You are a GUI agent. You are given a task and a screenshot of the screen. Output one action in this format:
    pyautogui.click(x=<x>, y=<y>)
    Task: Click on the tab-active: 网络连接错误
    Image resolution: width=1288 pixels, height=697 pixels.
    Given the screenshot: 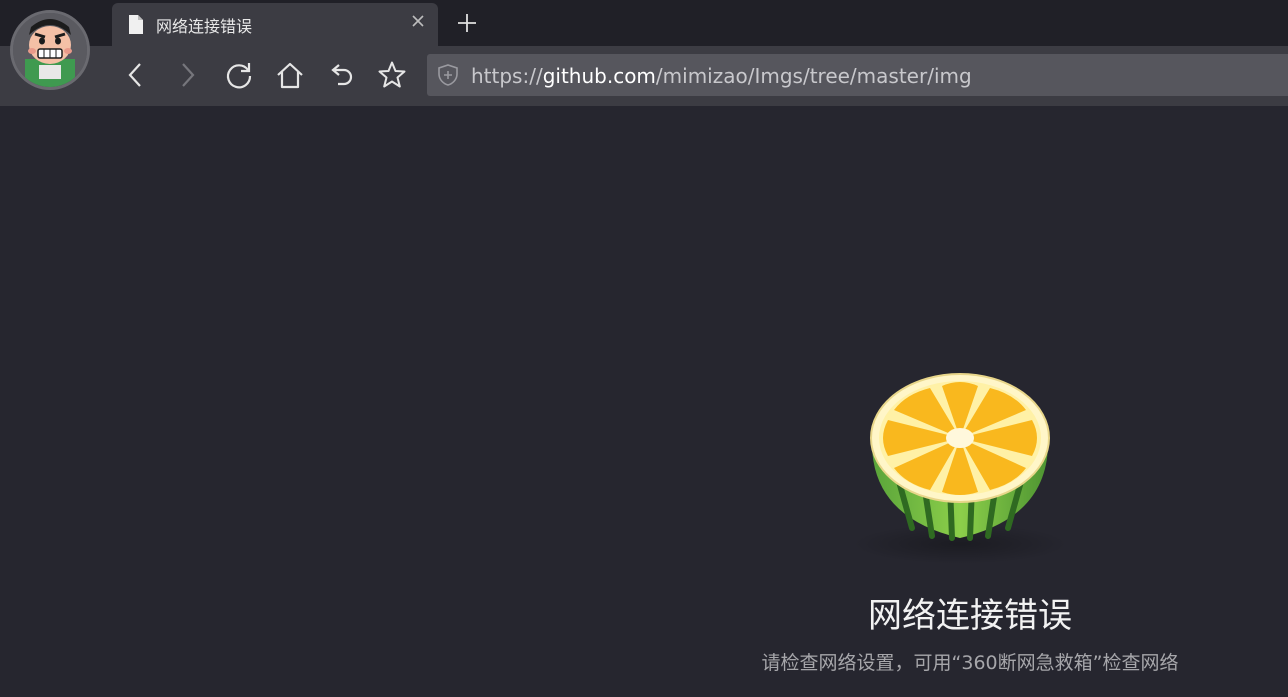 What is the action you would take?
    pyautogui.click(x=275, y=24)
    